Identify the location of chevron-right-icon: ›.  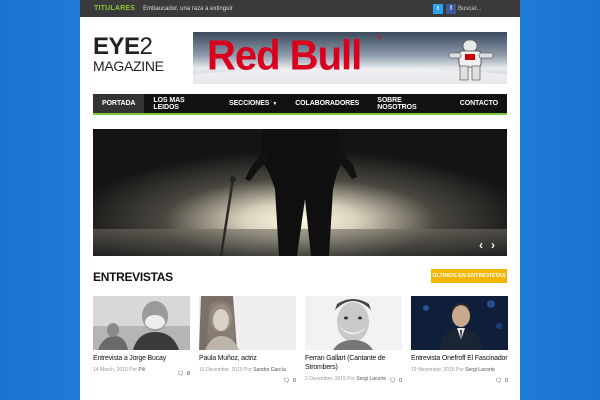
(493, 245).